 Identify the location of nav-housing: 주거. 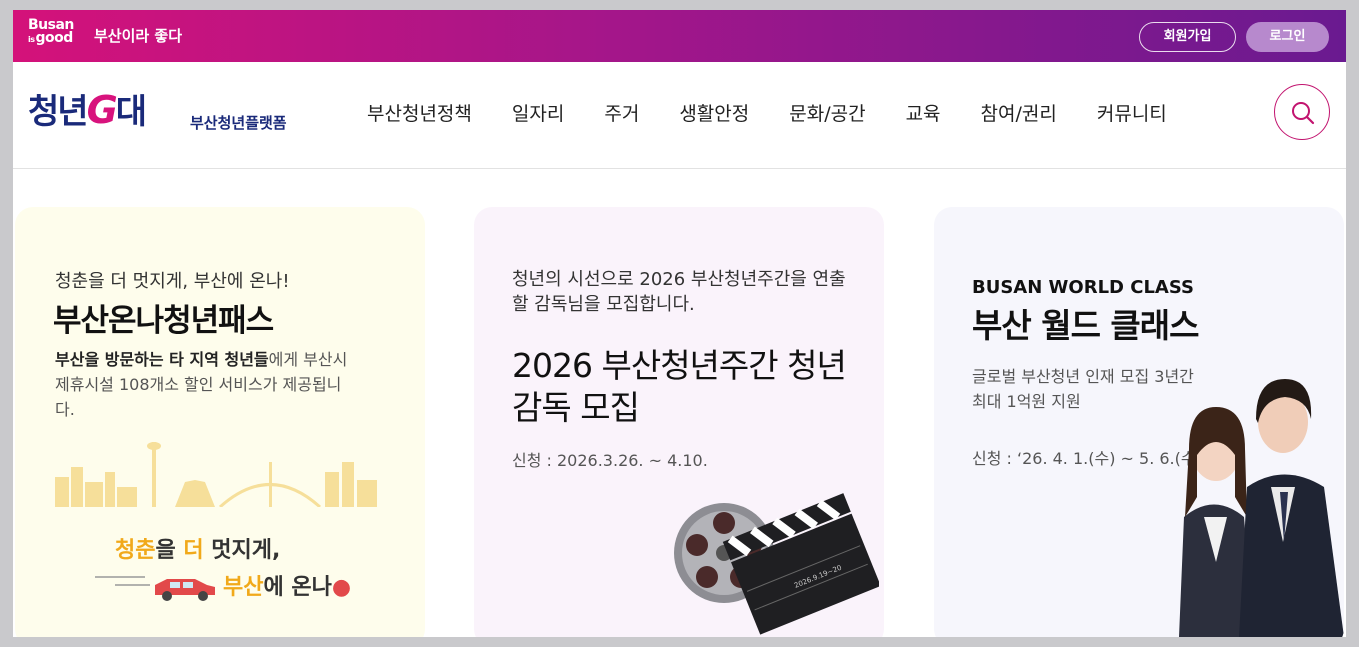
(621, 112).